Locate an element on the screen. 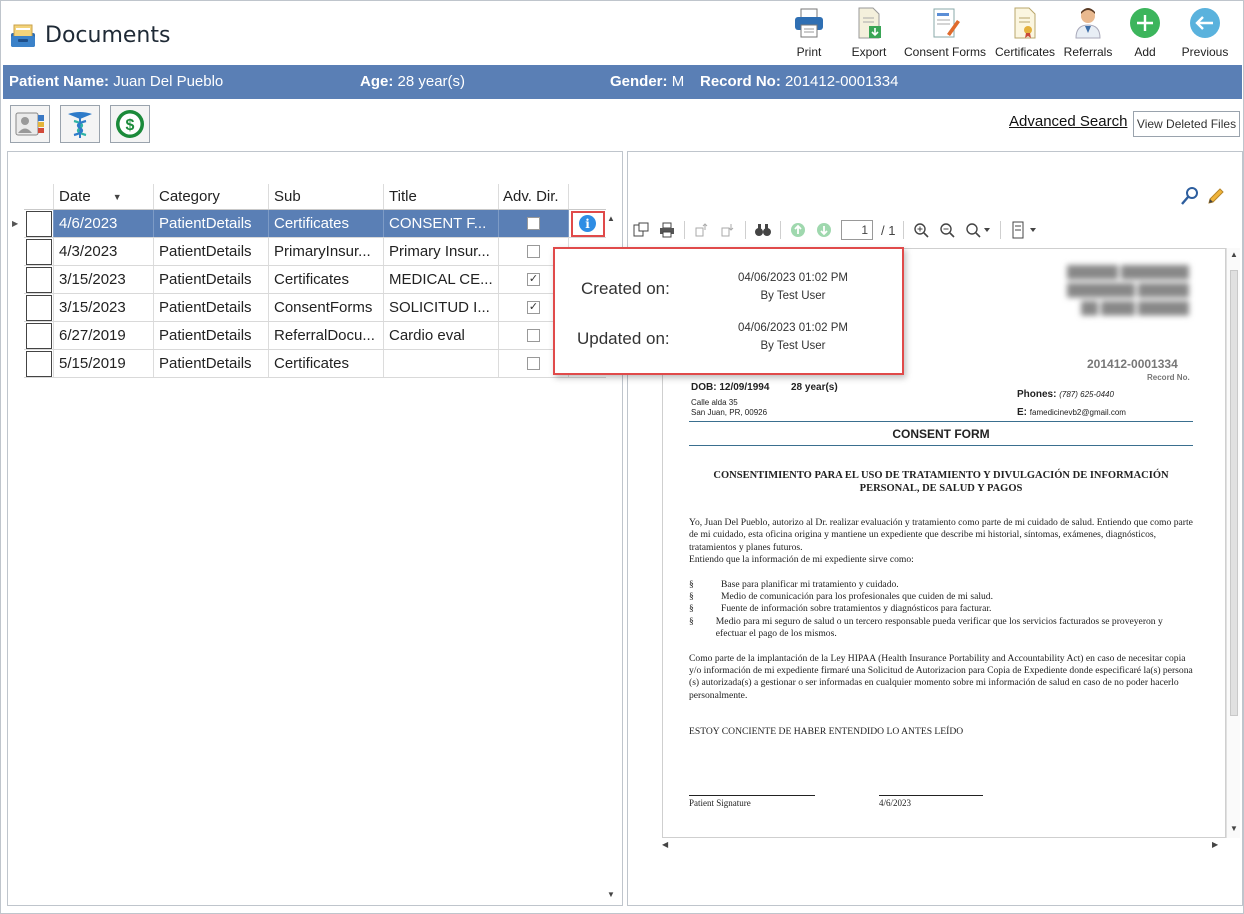 The width and height of the screenshot is (1244, 914). consent-forms-button: Consent Forms is located at coordinates (945, 34).